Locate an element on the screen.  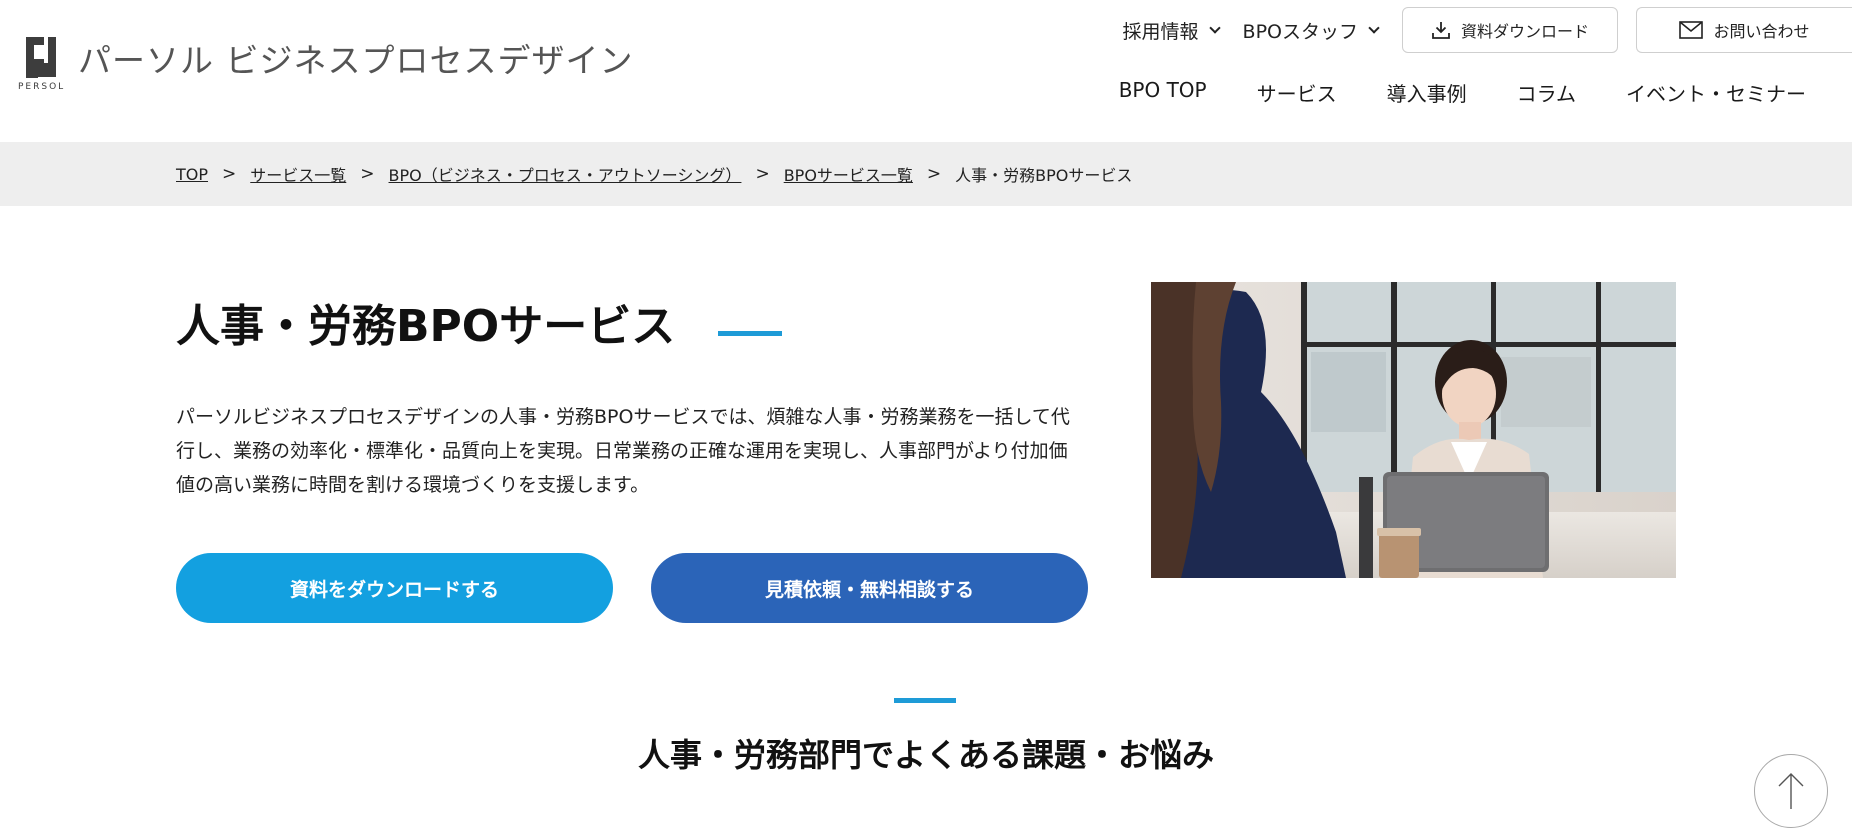
section-title: 人事・労務部門でよくある課題・お悩み is located at coordinates (925, 755).